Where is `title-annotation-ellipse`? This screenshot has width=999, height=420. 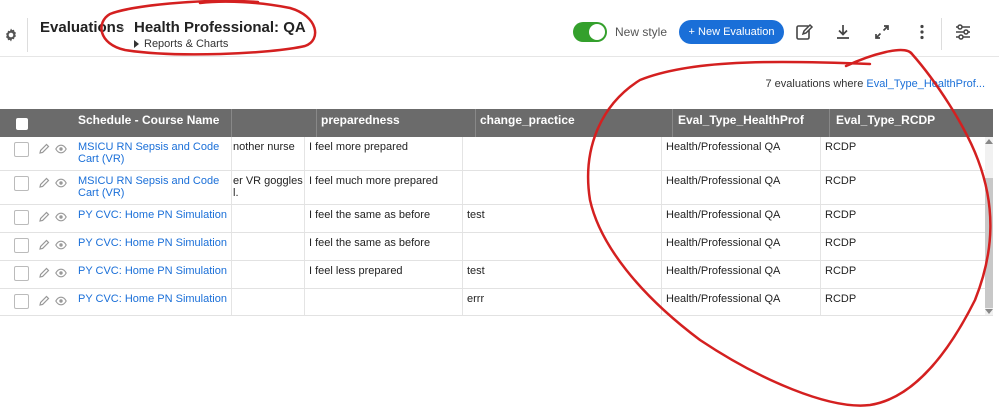
title-annotation-ellipse is located at coordinates (208, 28).